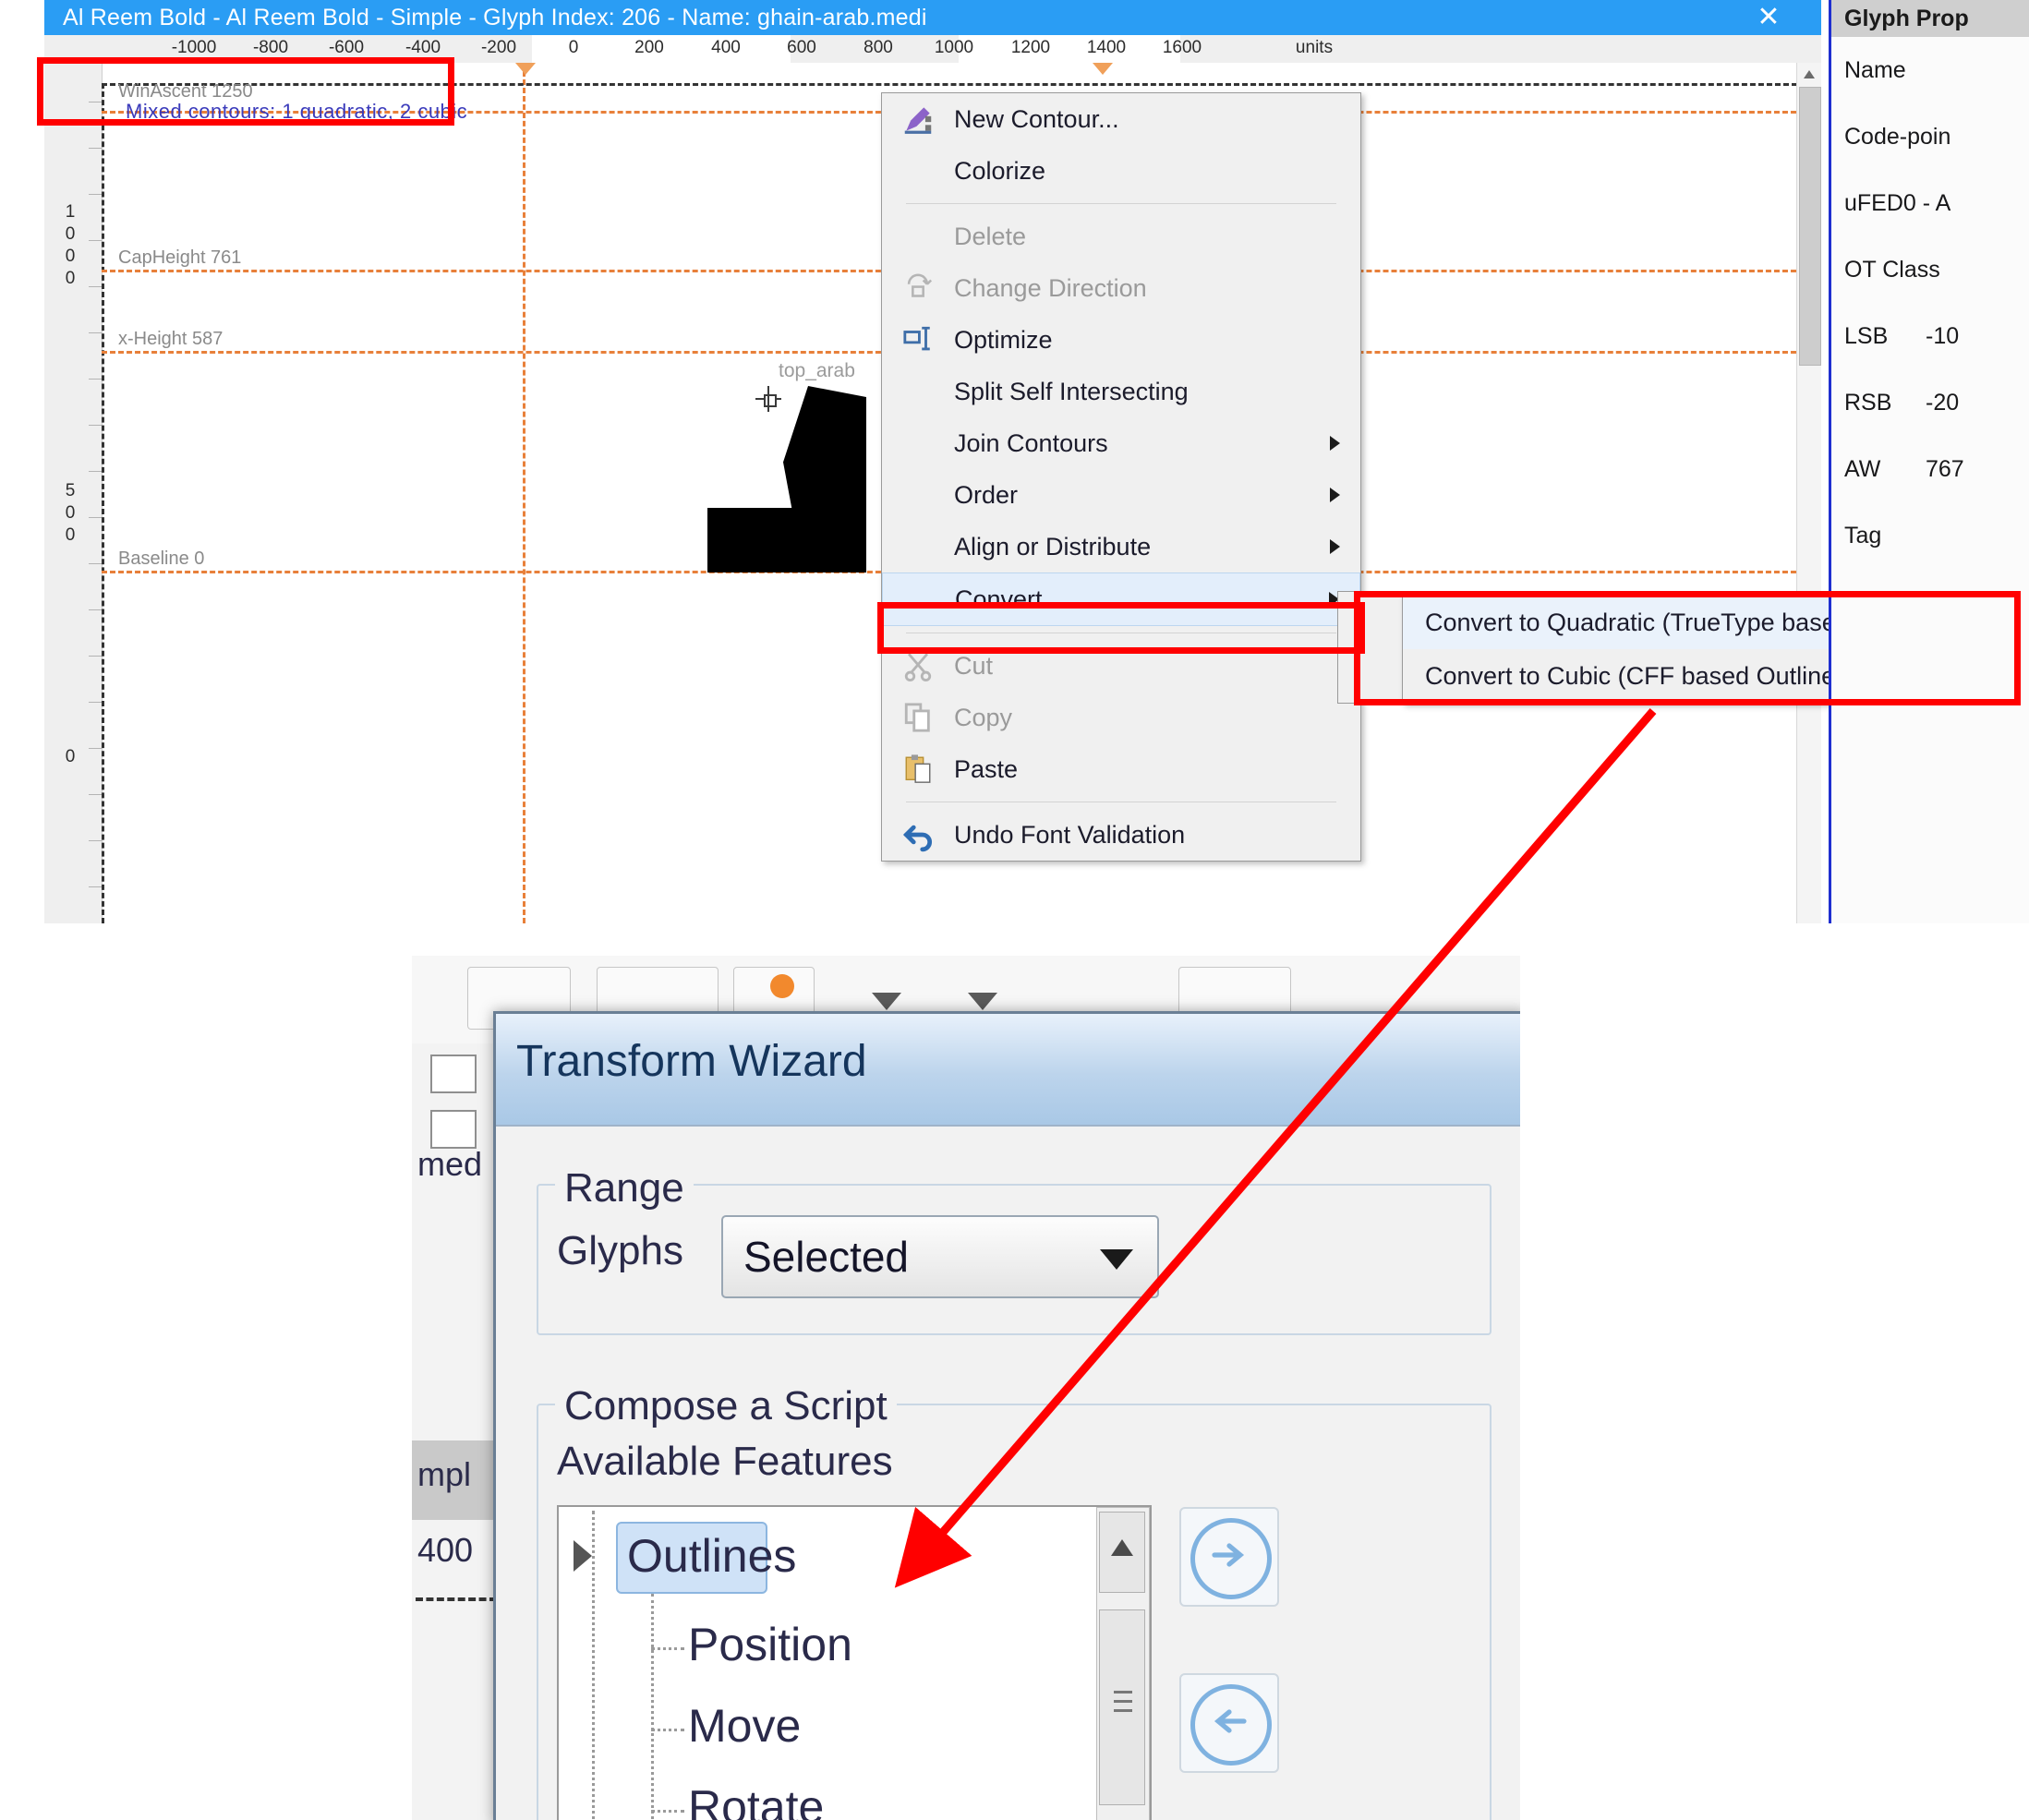  What do you see at coordinates (649, 47) in the screenshot?
I see `ruler-tick-label: 200` at bounding box center [649, 47].